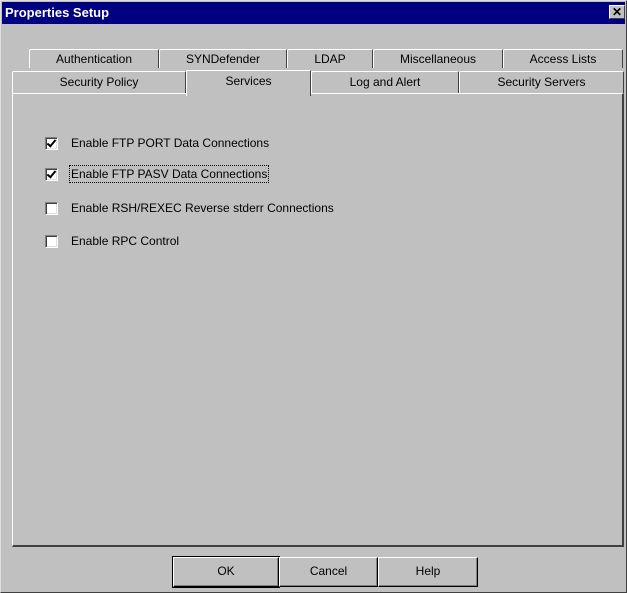 This screenshot has width=627, height=593. I want to click on cancel-button: Cancel, so click(328, 572).